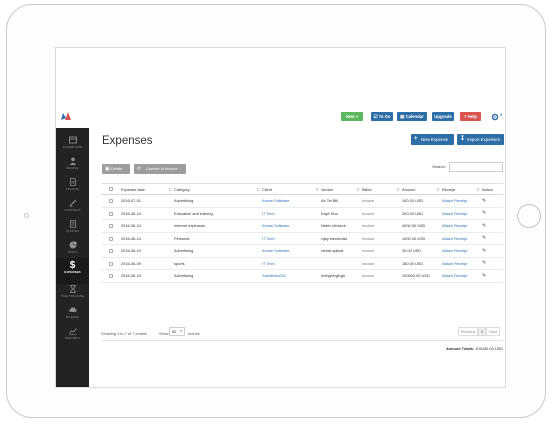 Image resolution: width=550 pixels, height=424 pixels. Describe the element at coordinates (482, 331) in the screenshot. I see `page-1-button: 1` at that location.